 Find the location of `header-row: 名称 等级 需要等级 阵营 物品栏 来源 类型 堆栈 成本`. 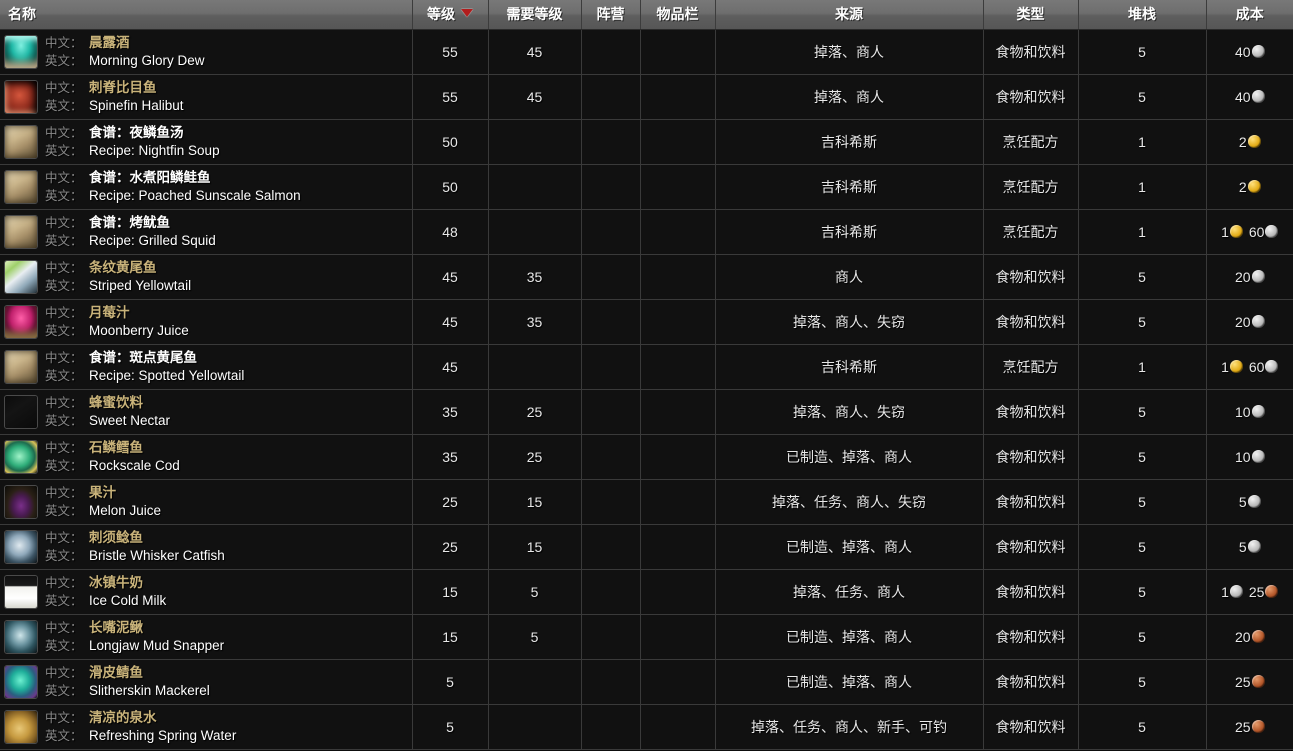

header-row: 名称 等级 需要等级 阵营 物品栏 来源 类型 堆栈 成本 is located at coordinates (646, 15).